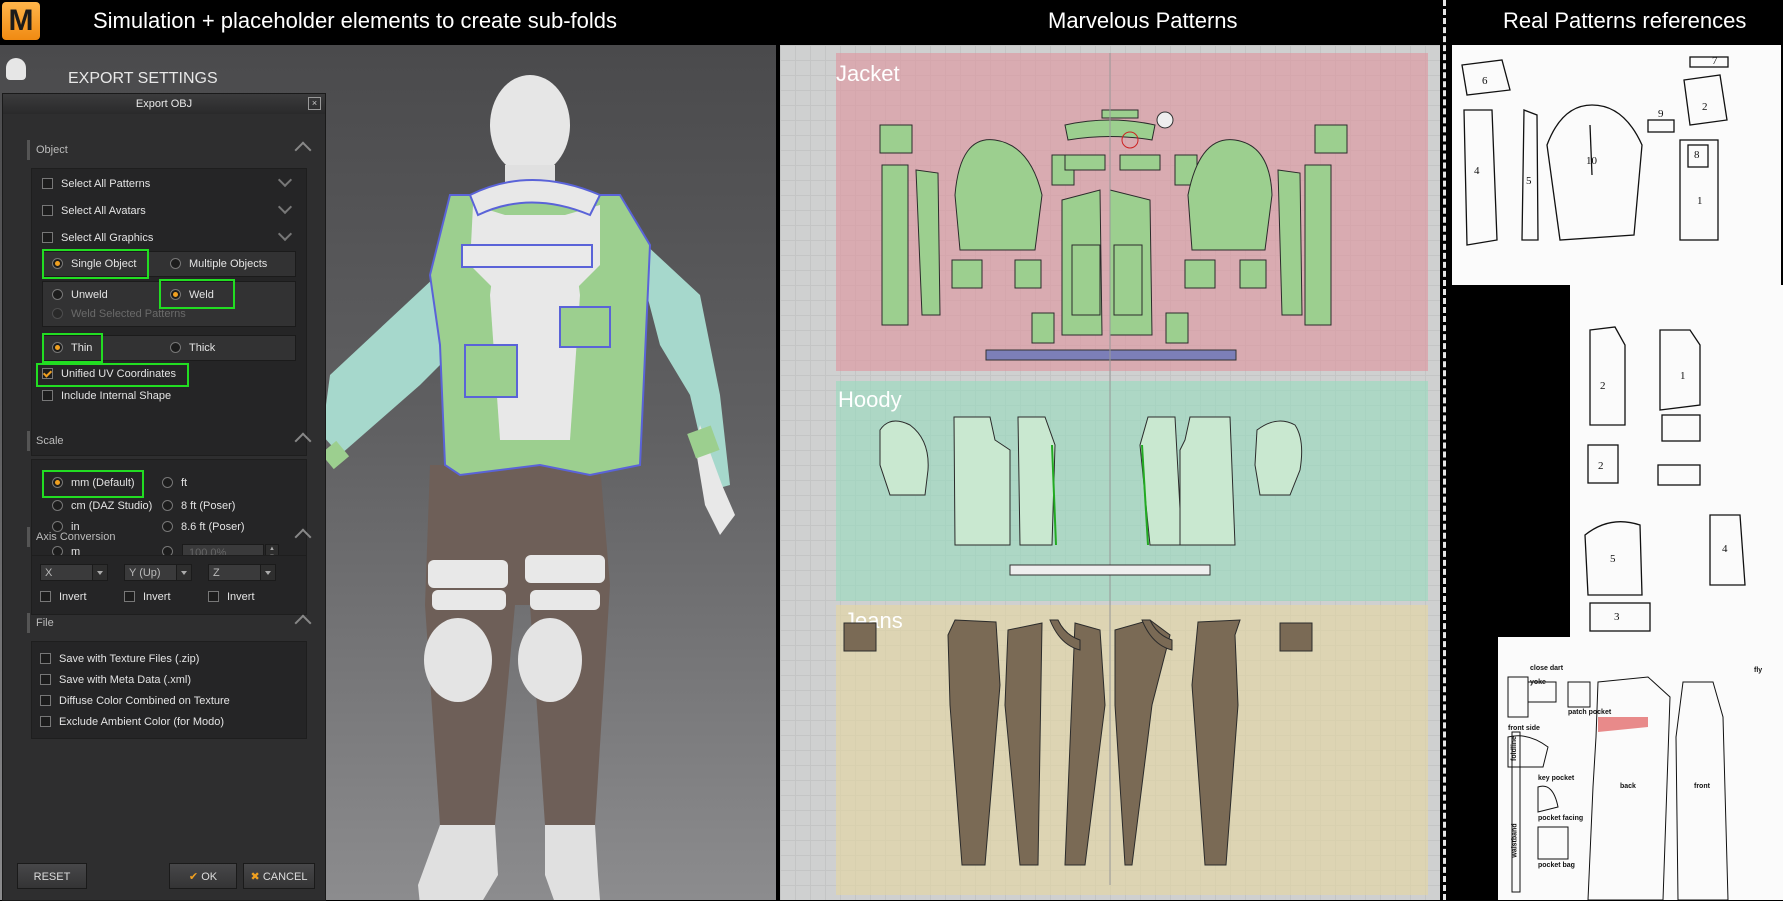 Image resolution: width=1783 pixels, height=901 pixels. I want to click on ok-label: OK, so click(209, 877).